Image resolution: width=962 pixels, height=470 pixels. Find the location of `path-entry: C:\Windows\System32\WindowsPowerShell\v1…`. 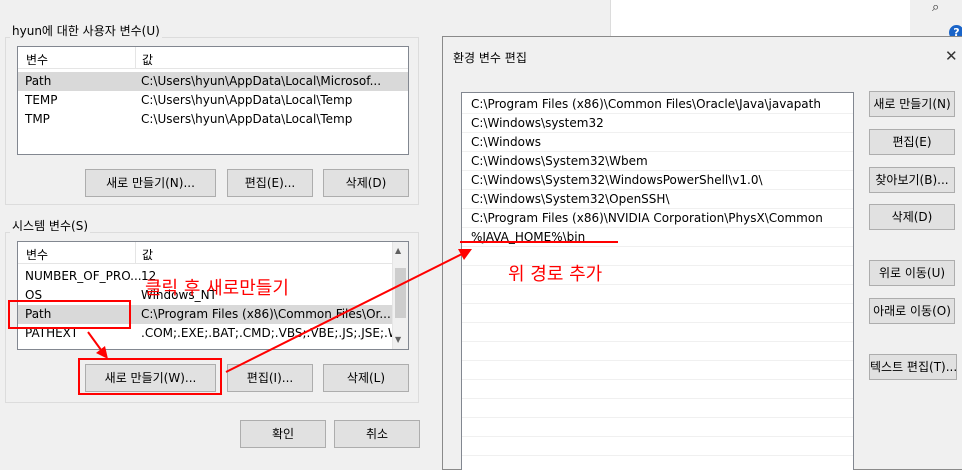

path-entry: C:\Windows\System32\WindowsPowerShell\v1… is located at coordinates (657, 180).